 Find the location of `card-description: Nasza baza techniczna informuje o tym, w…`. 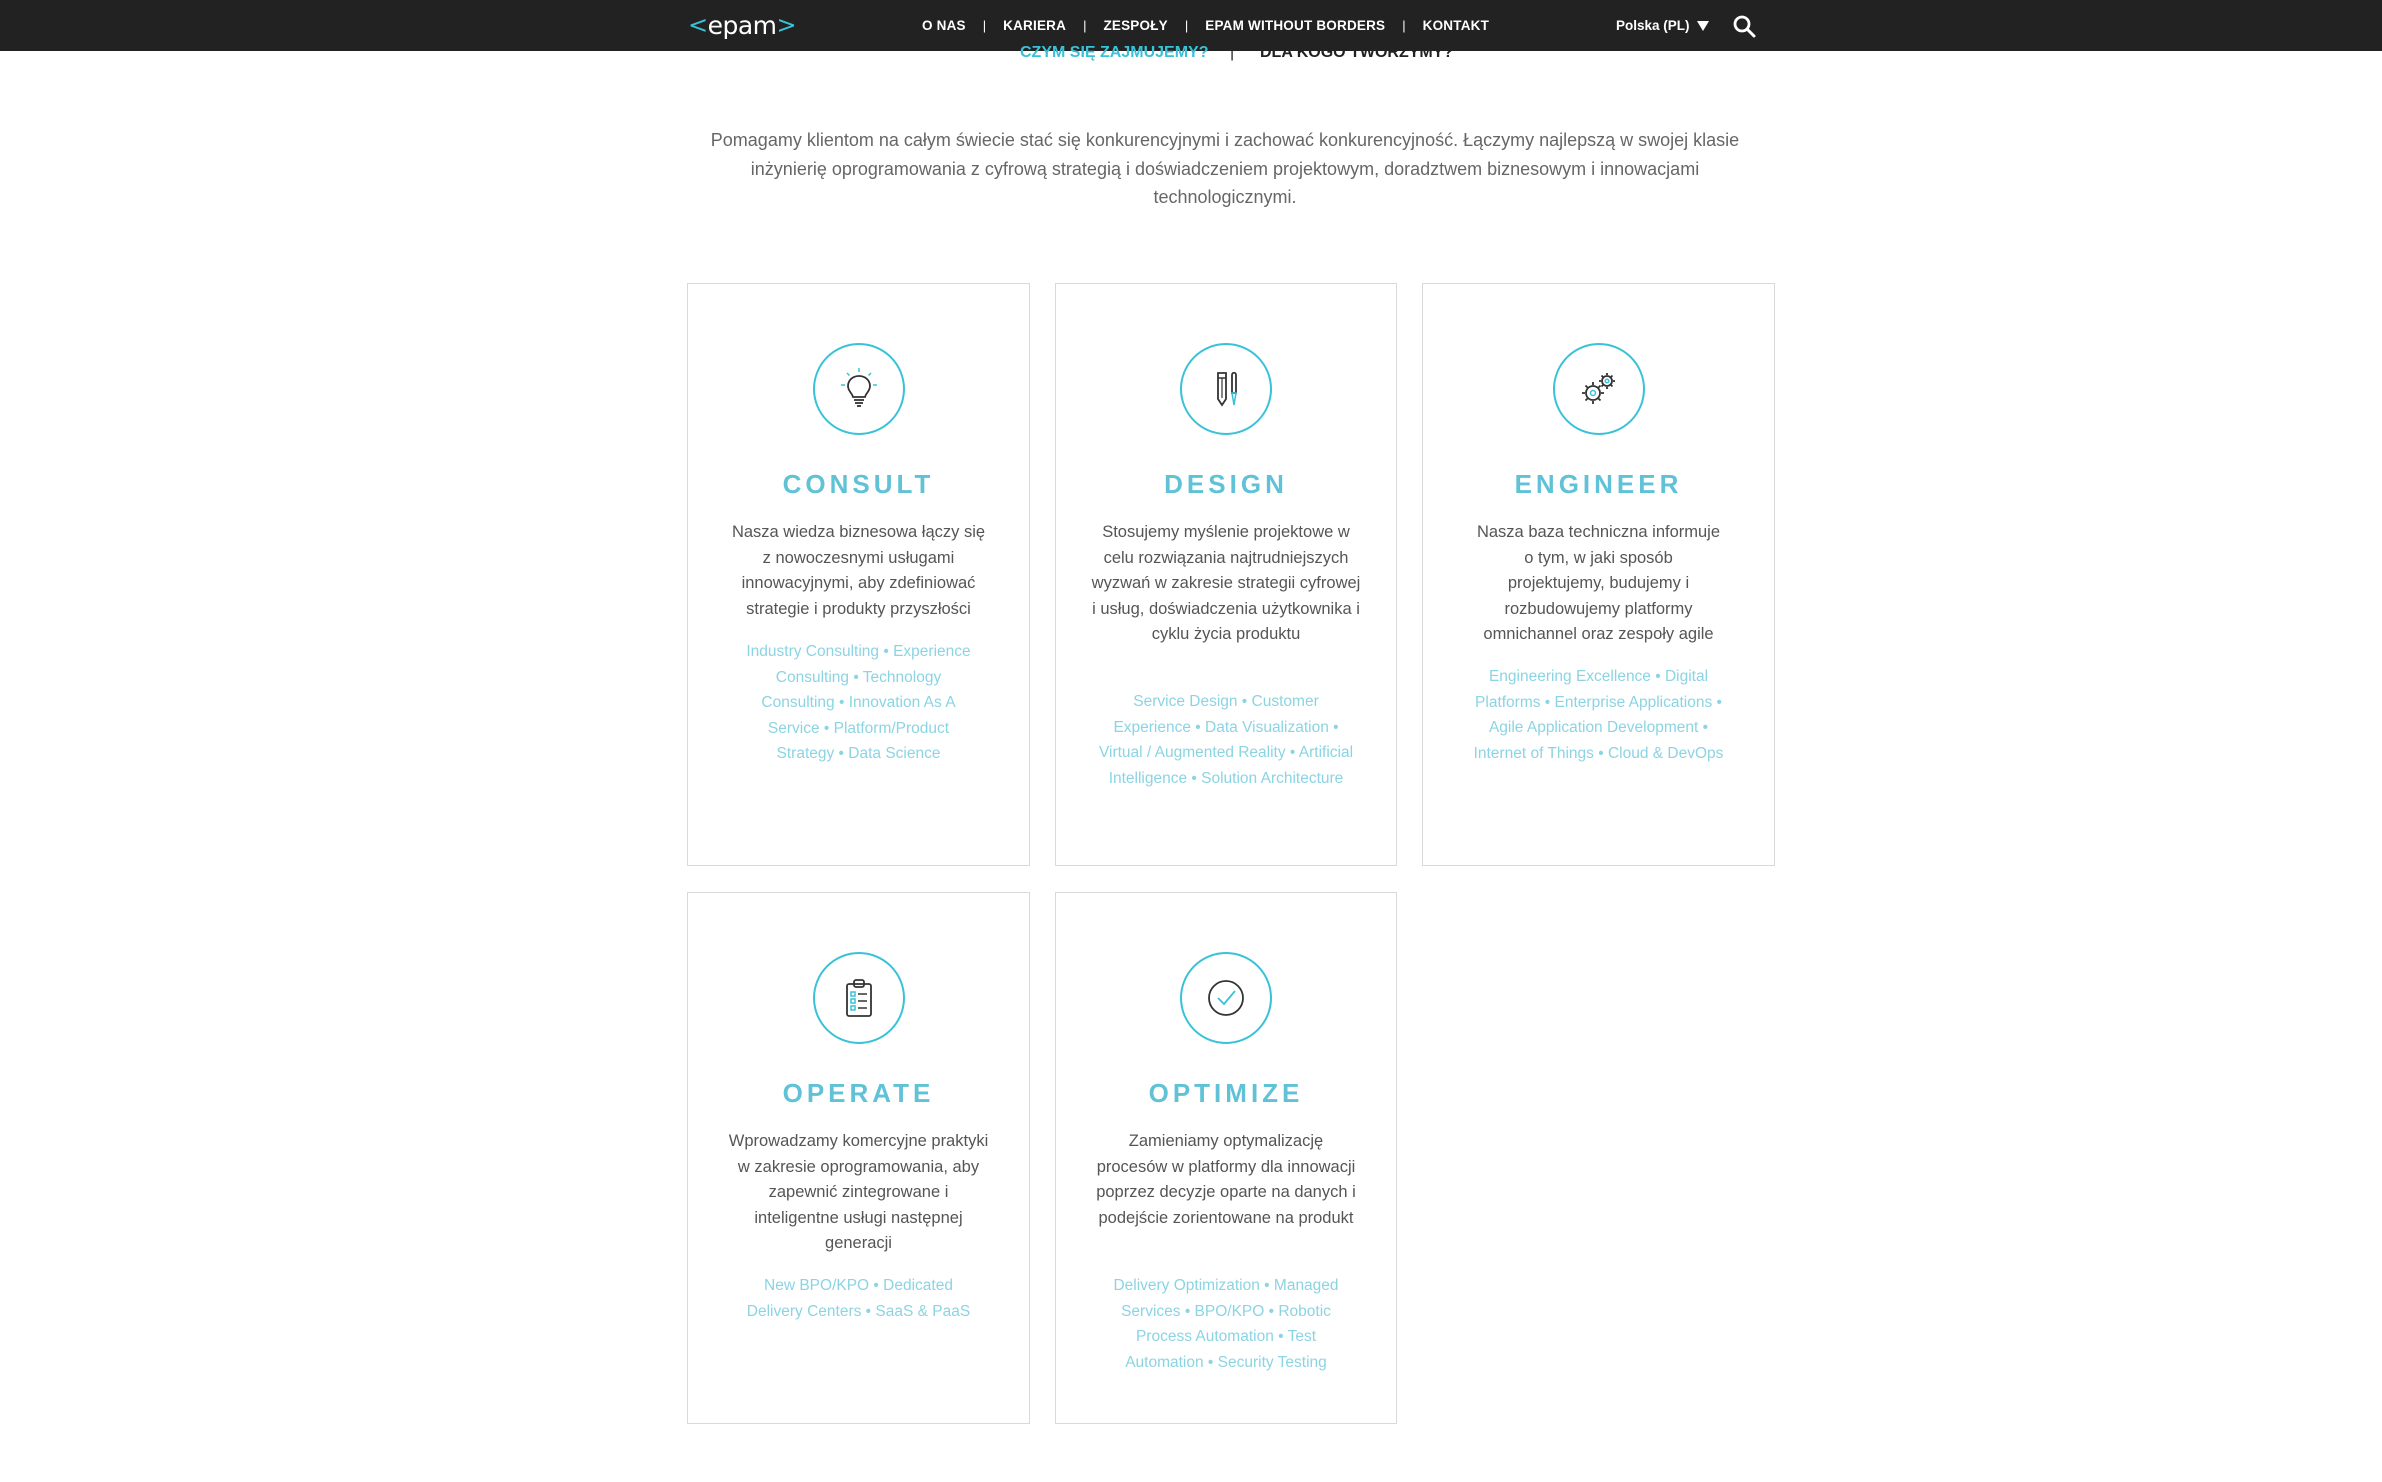

card-description: Nasza baza techniczna informuje o tym, w… is located at coordinates (1598, 583).